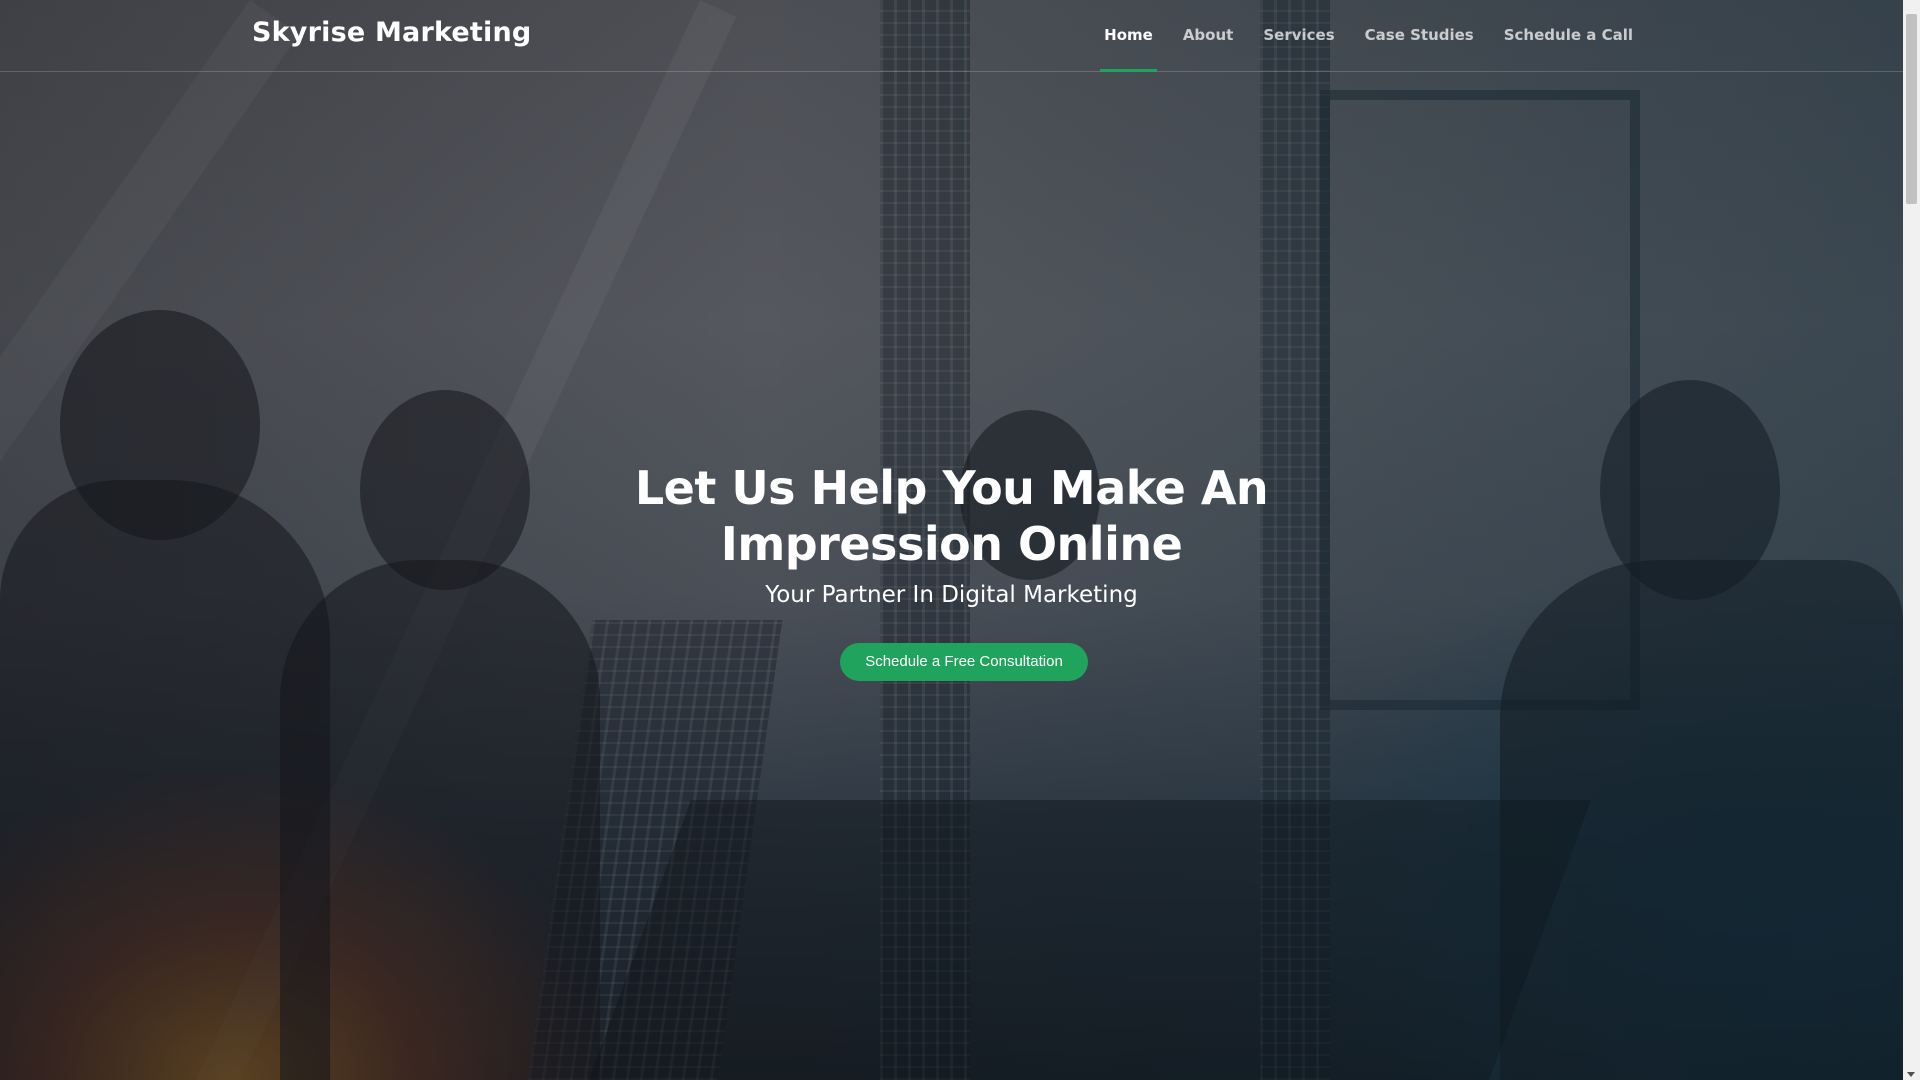 The image size is (1920, 1080). I want to click on brand-logo: Skyrise Marketing, so click(391, 32).